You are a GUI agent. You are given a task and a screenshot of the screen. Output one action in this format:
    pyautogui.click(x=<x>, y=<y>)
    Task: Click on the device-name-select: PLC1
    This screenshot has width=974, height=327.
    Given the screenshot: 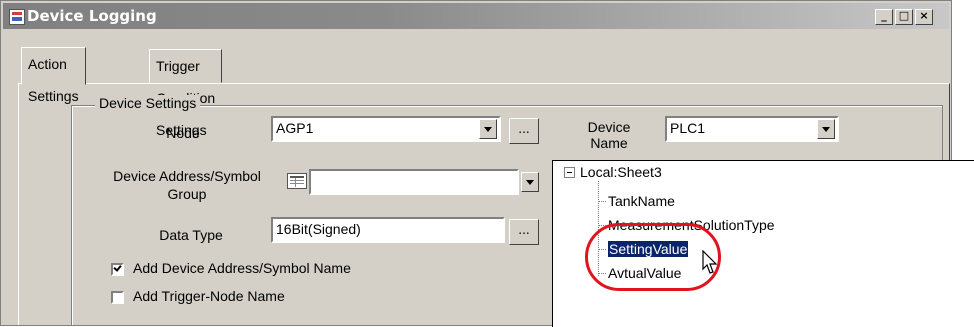 What is the action you would take?
    pyautogui.click(x=752, y=129)
    